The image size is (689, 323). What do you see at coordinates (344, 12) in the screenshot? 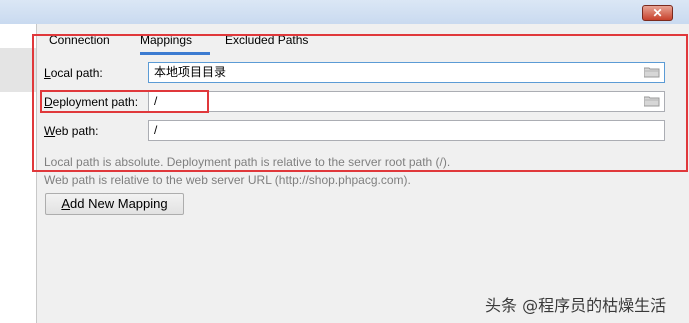
I see `window-title-bar: ✕` at bounding box center [344, 12].